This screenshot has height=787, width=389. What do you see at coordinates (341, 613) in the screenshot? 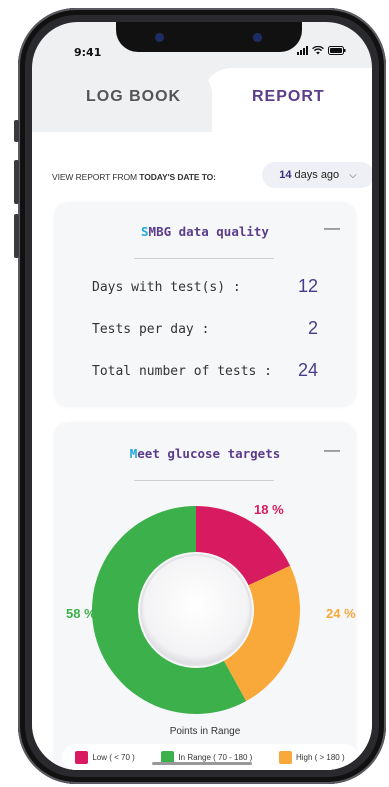
I see `pct-label-high: 24 %` at bounding box center [341, 613].